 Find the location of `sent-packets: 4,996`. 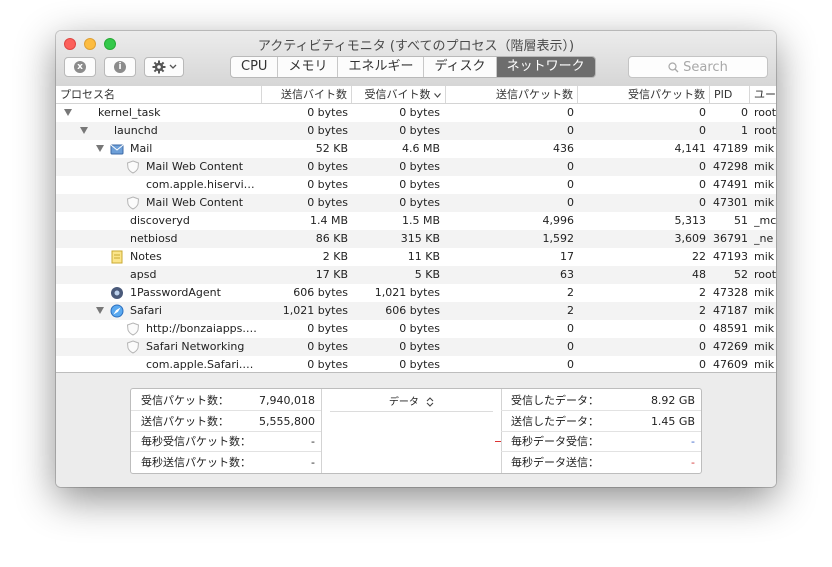

sent-packets: 4,996 is located at coordinates (558, 220).